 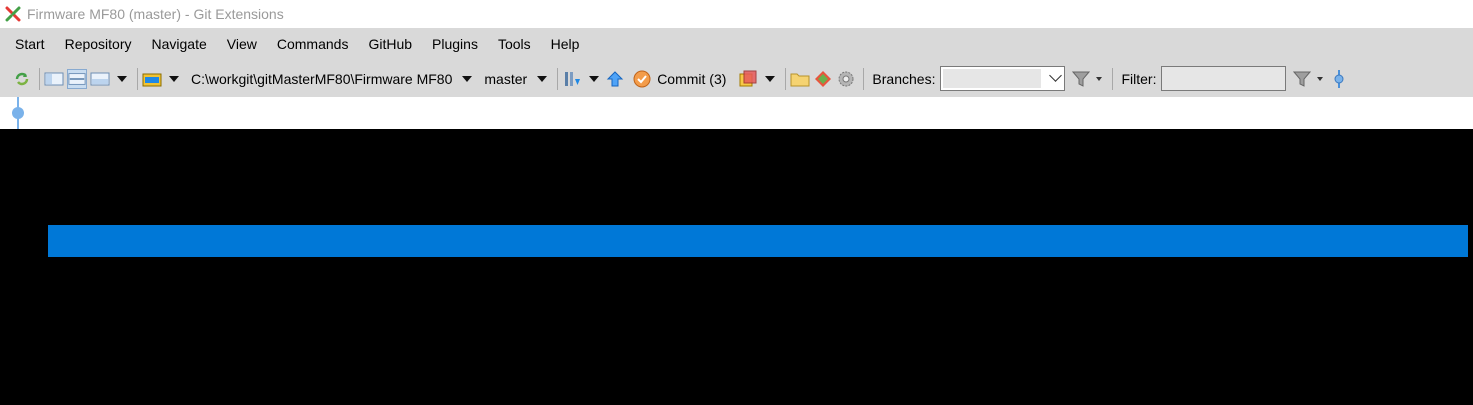 What do you see at coordinates (18, 113) in the screenshot?
I see `graph-commit-node` at bounding box center [18, 113].